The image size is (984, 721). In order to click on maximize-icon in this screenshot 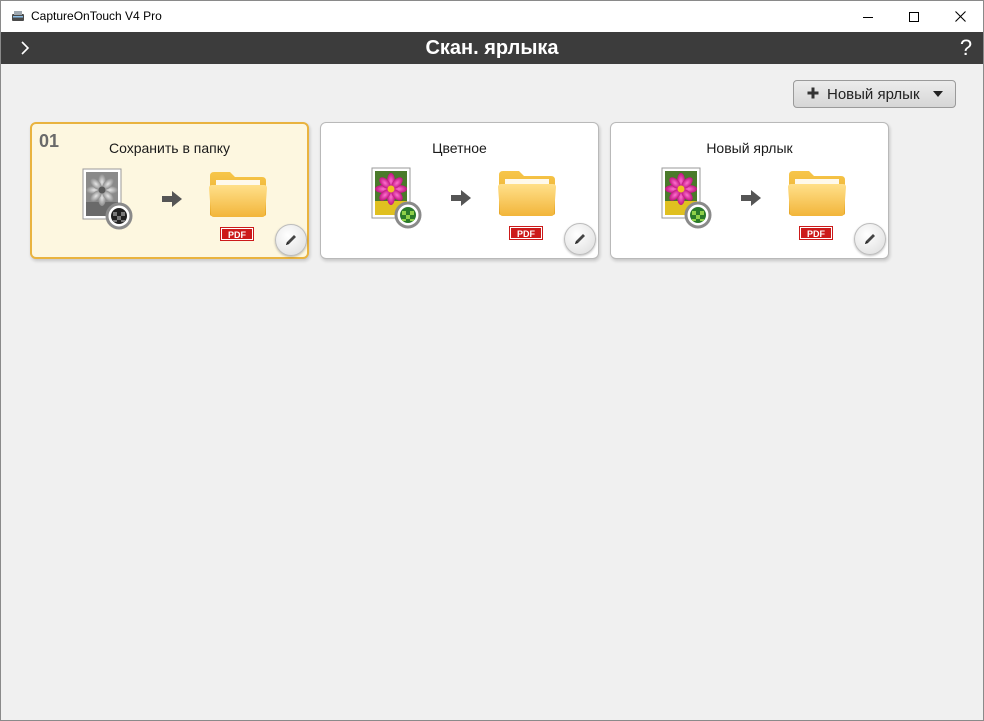, I will do `click(914, 16)`.